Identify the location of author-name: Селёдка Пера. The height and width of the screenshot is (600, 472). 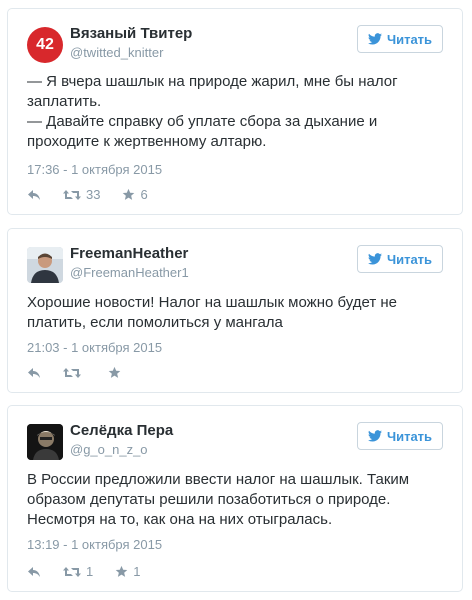
(121, 430).